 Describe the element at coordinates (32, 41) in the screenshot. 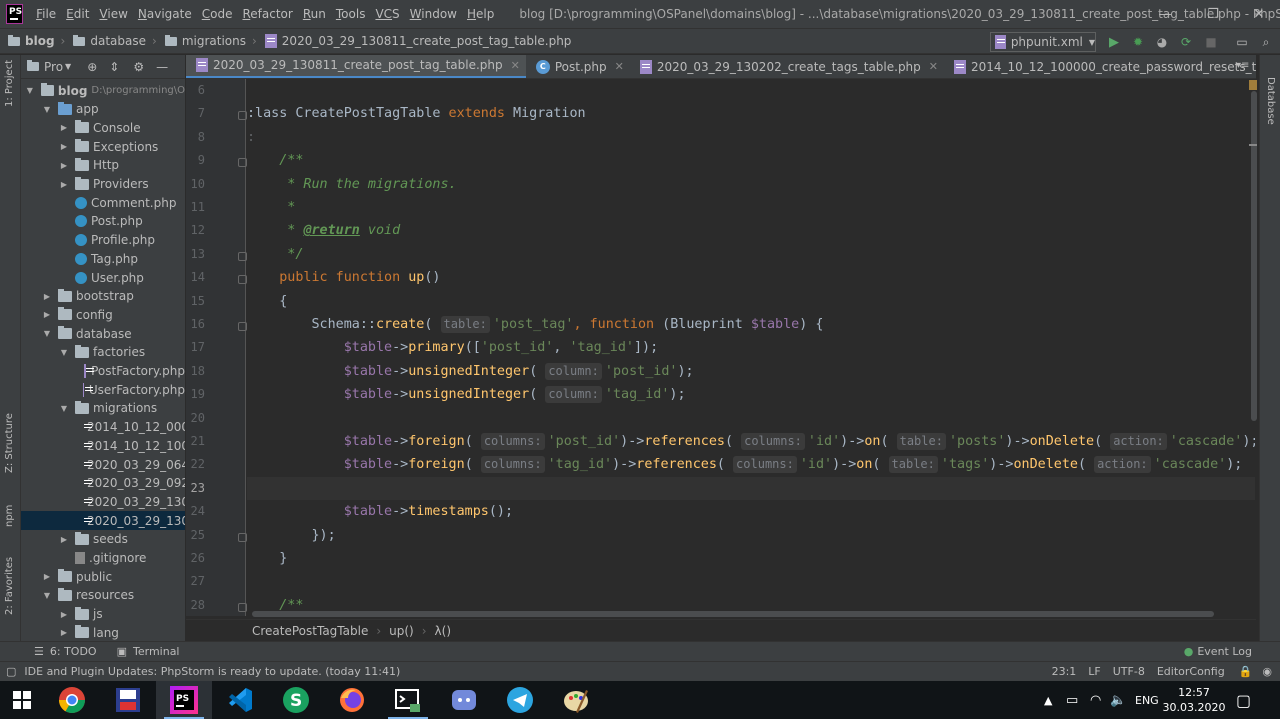

I see `breadcrumb-project: blog ›` at that location.